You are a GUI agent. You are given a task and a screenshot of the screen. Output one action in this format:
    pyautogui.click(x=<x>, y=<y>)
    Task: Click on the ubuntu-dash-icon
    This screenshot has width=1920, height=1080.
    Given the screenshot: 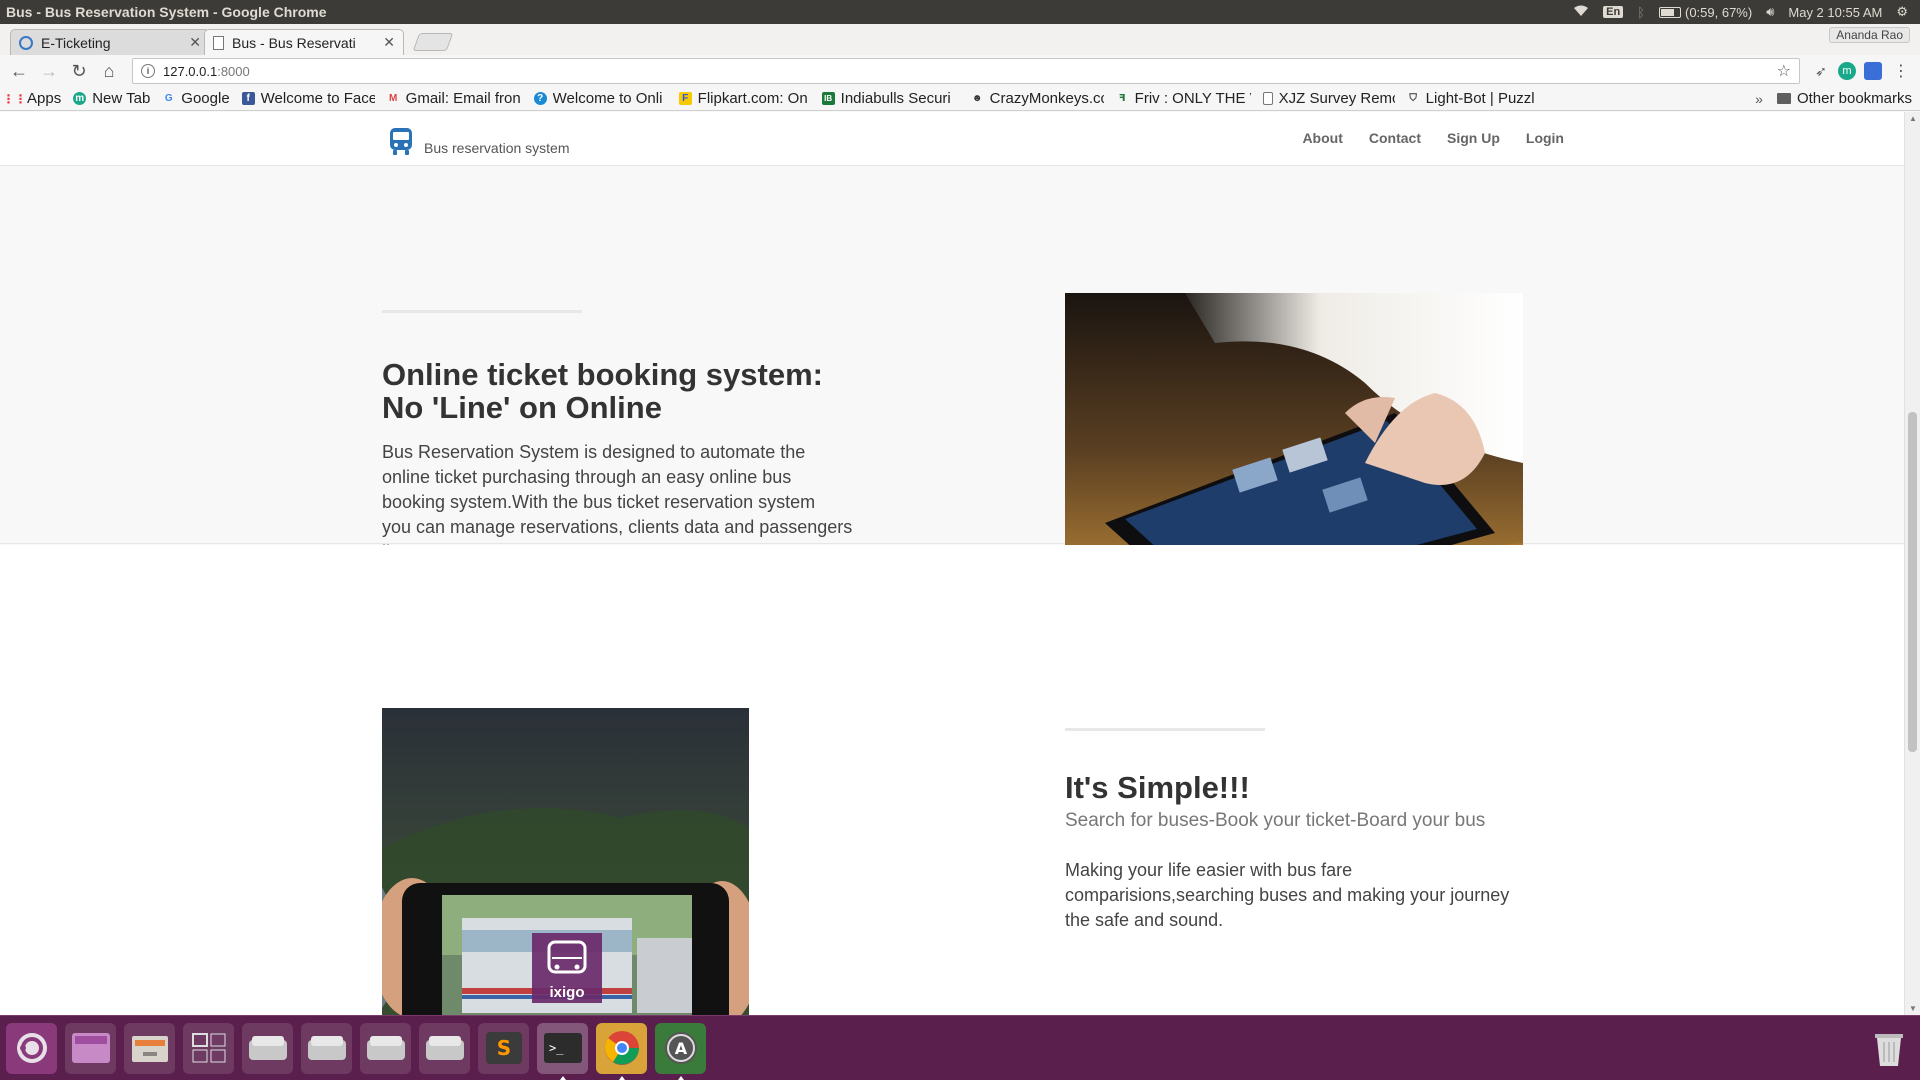 What is the action you would take?
    pyautogui.click(x=31, y=1048)
    